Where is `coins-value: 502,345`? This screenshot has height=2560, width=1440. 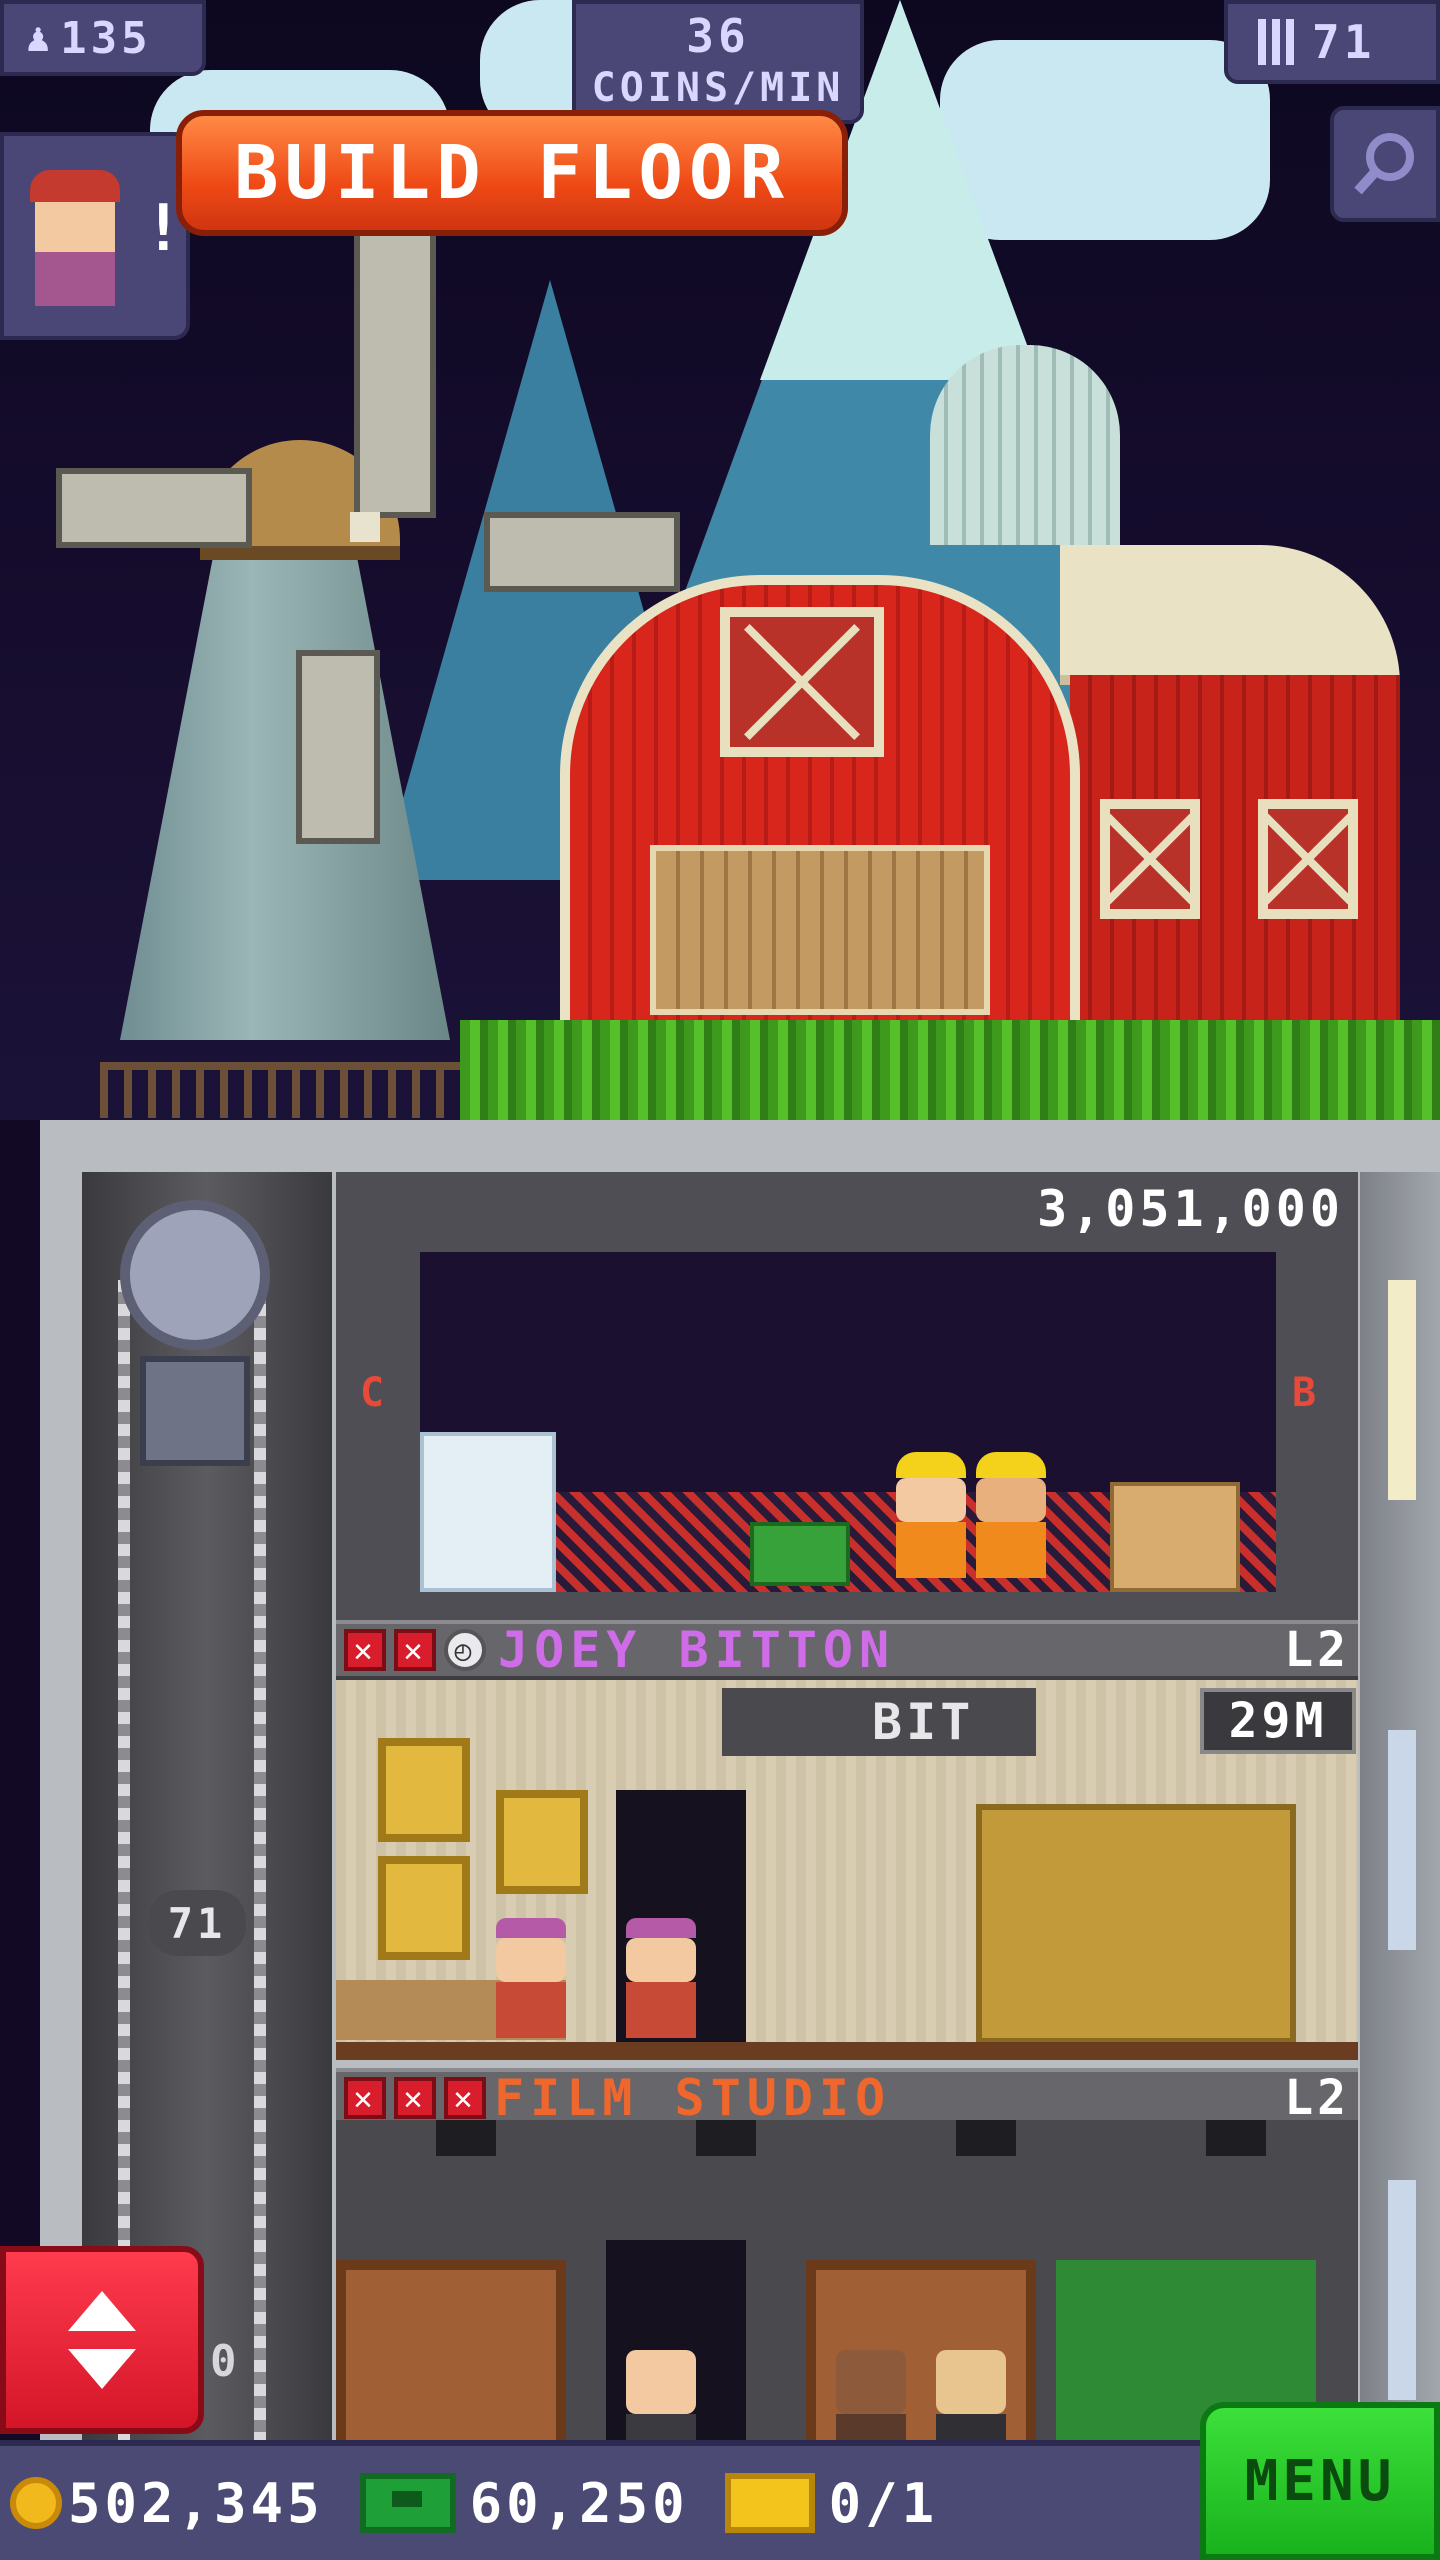 coins-value: 502,345 is located at coordinates (196, 2503).